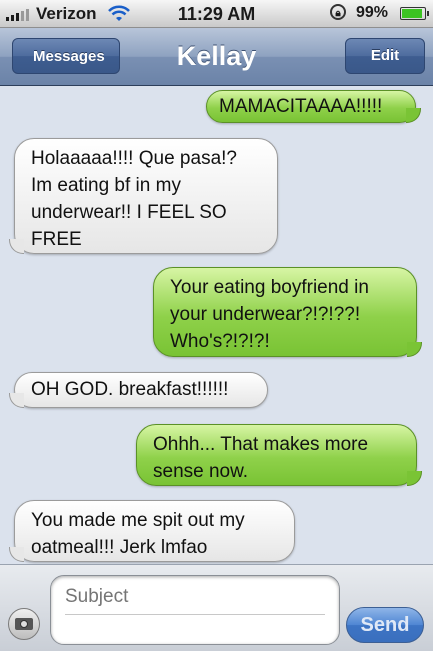 The height and width of the screenshot is (651, 433). I want to click on message-bubble-incoming: OH GOD. breakfast!!!!!!, so click(138, 390).